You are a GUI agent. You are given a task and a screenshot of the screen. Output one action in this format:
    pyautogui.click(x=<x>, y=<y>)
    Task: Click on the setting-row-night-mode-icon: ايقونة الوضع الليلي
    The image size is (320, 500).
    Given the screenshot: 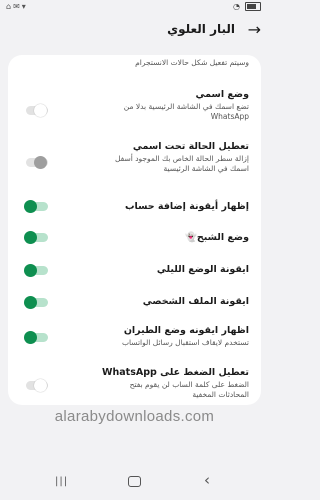 What is the action you would take?
    pyautogui.click(x=134, y=270)
    